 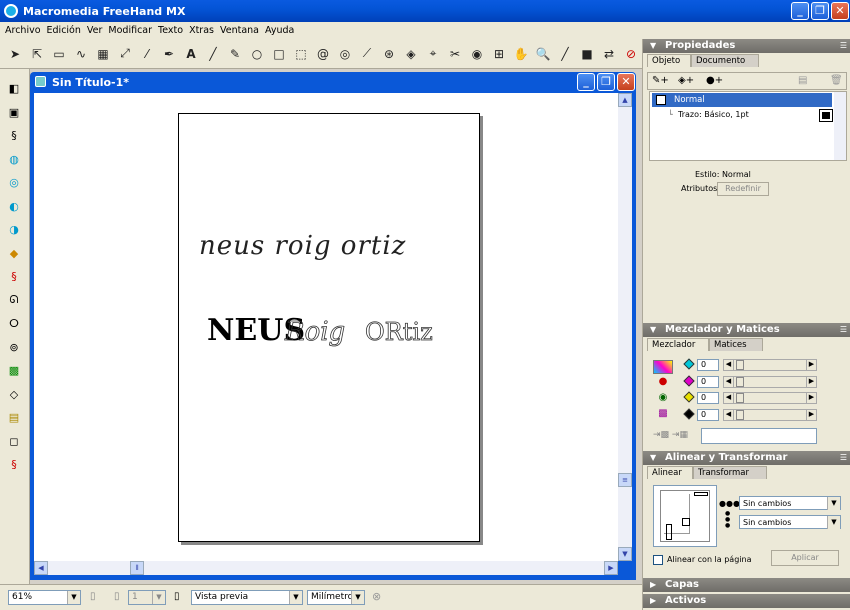 I want to click on scroll-down-icon: ▼, so click(x=625, y=554).